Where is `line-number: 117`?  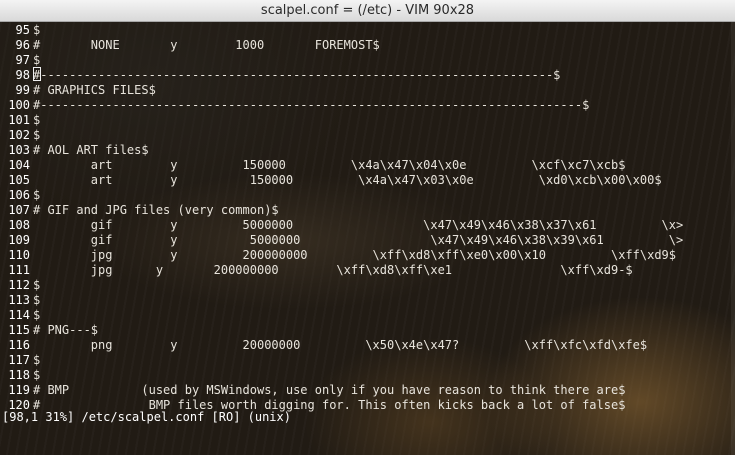
line-number: 117 is located at coordinates (19, 360).